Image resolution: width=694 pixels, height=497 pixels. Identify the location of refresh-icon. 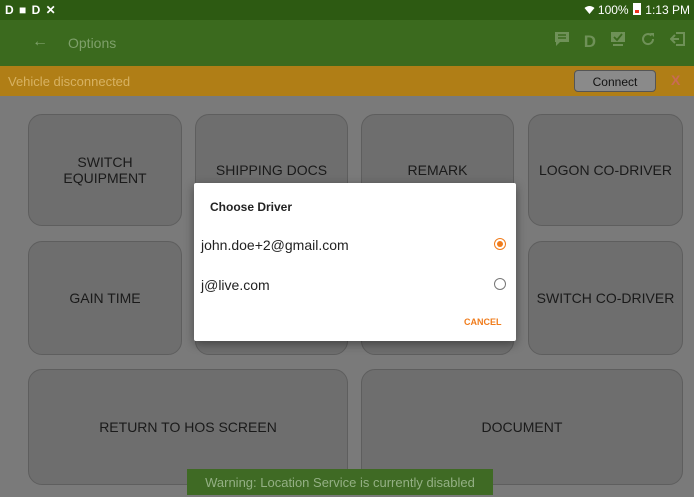
(648, 41).